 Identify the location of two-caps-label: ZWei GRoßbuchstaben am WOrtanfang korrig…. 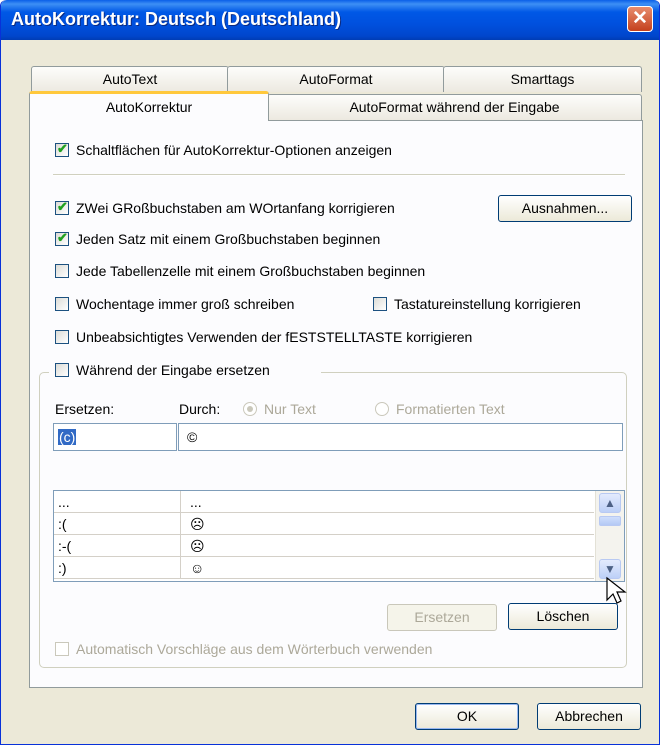
(235, 208).